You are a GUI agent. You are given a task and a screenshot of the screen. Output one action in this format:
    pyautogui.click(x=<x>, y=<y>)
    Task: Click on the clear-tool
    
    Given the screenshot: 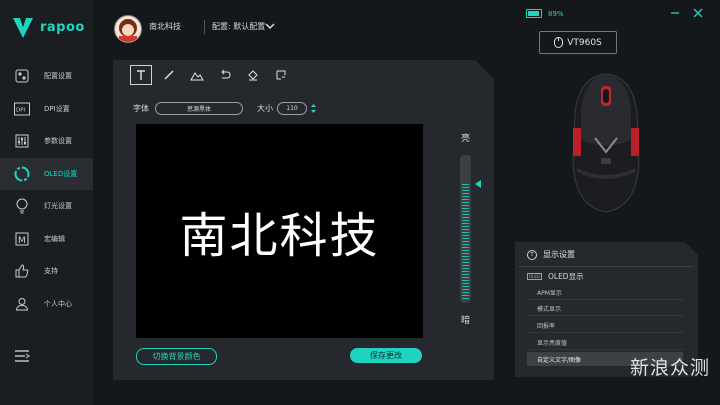 What is the action you would take?
    pyautogui.click(x=281, y=75)
    